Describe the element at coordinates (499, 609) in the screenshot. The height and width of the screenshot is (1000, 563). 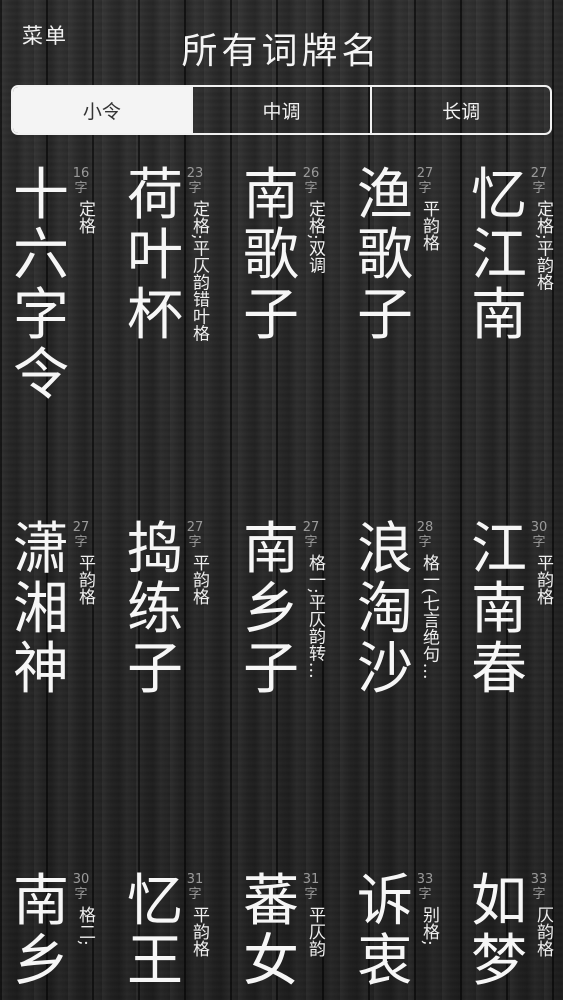
I see `poem-name: 江南春` at that location.